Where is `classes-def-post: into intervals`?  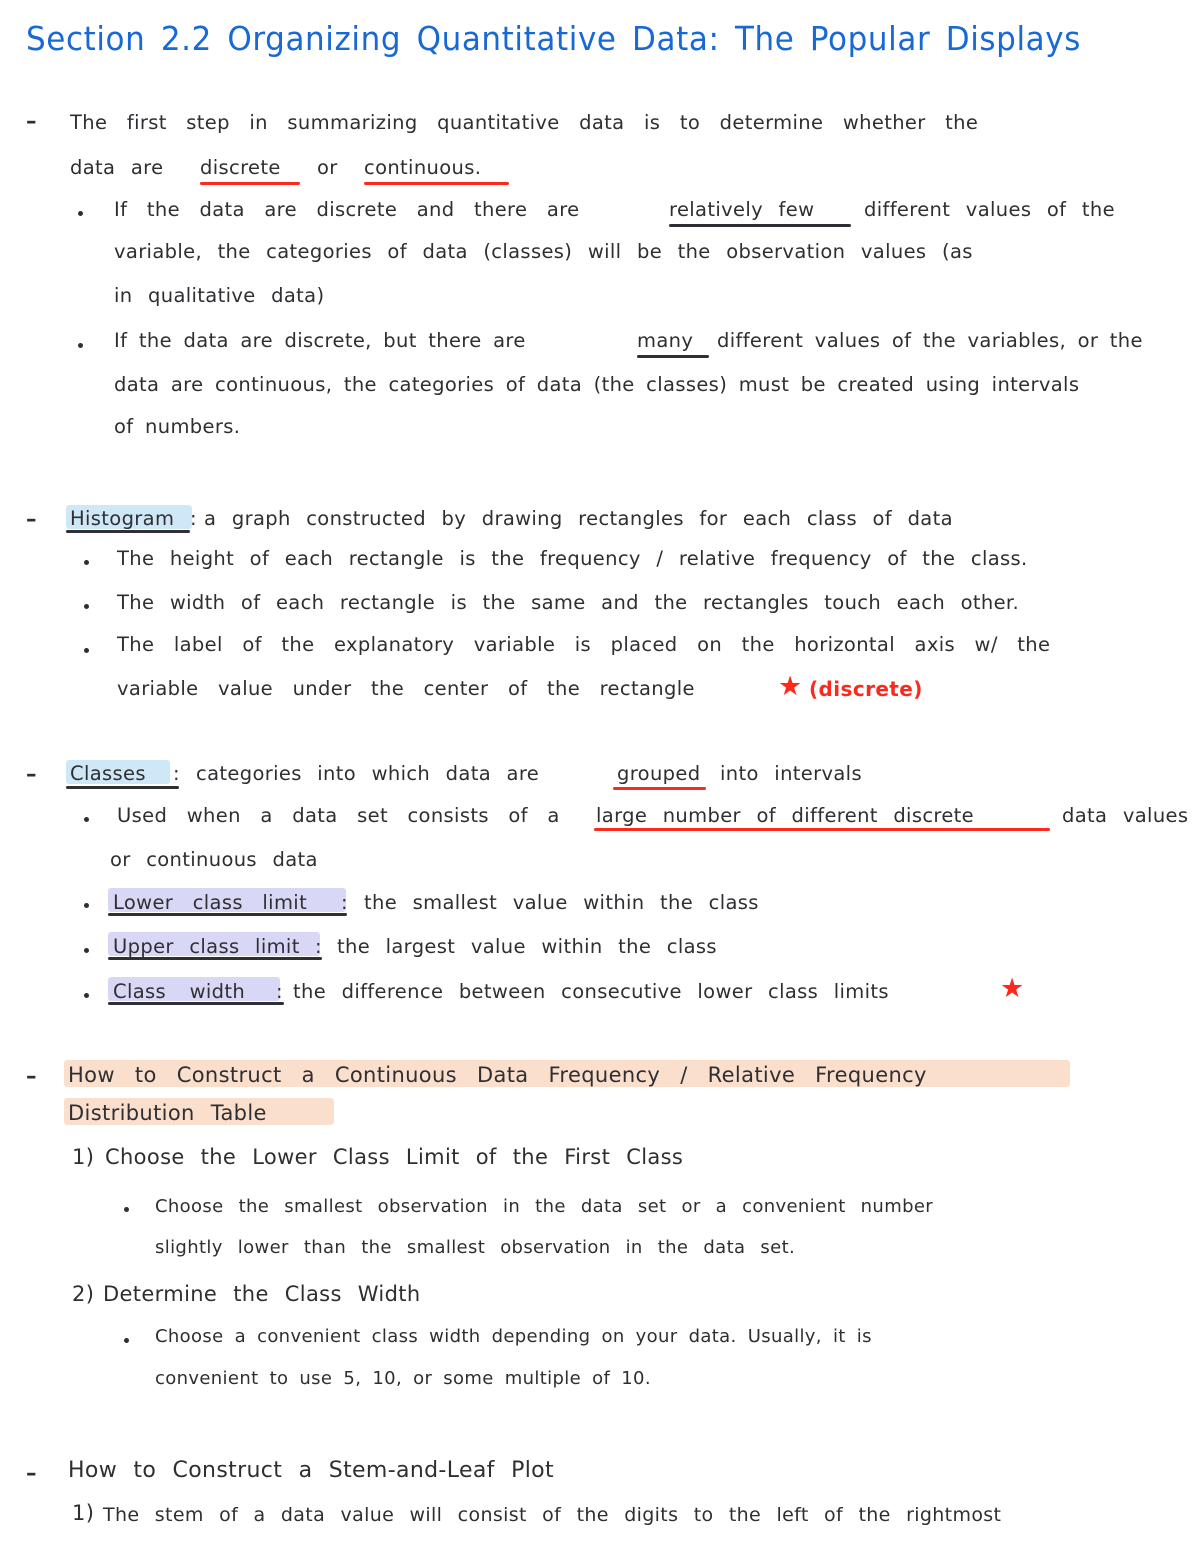
classes-def-post: into intervals is located at coordinates (791, 773).